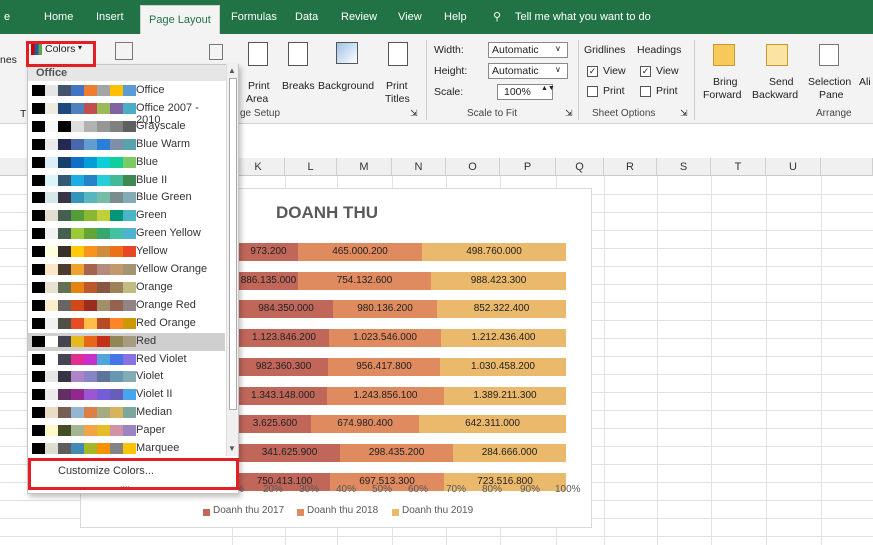 Image resolution: width=873 pixels, height=545 pixels. I want to click on spinner-icon: ▲▼, so click(548, 88).